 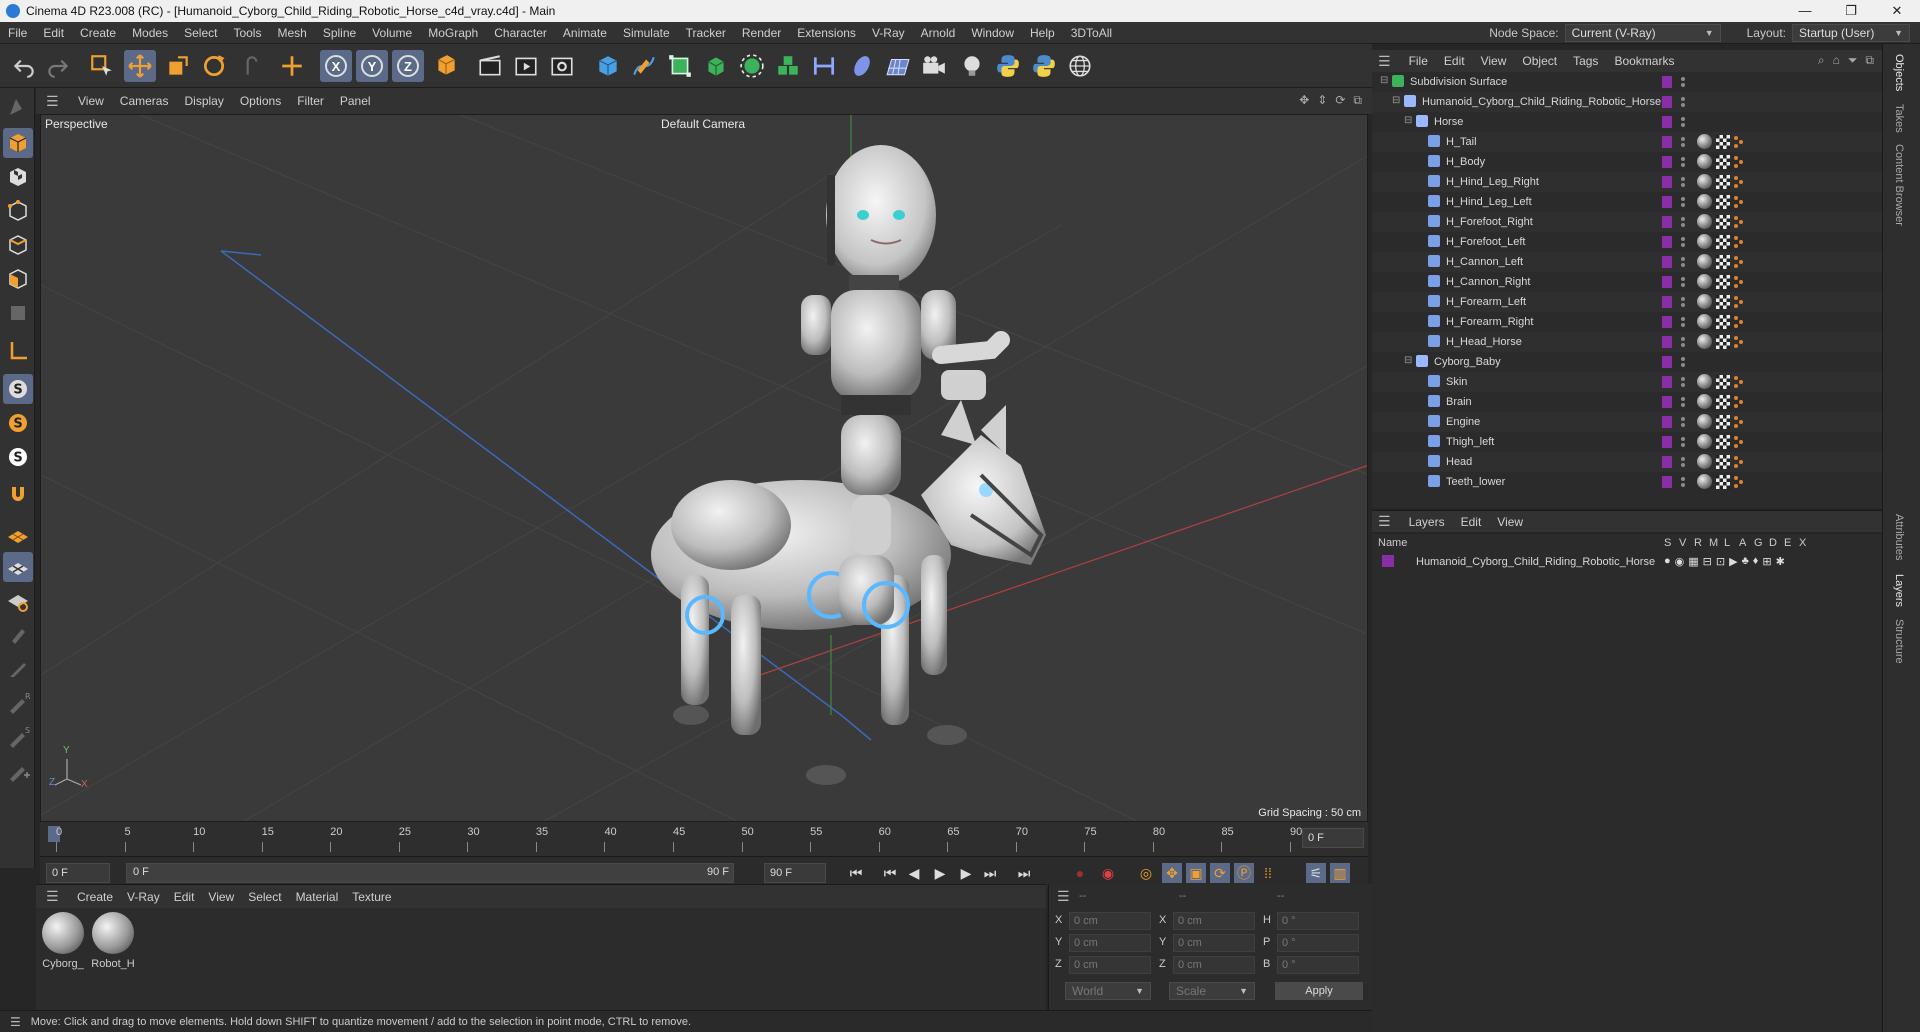 I want to click on viewport-menu-filter: Filter, so click(x=310, y=101).